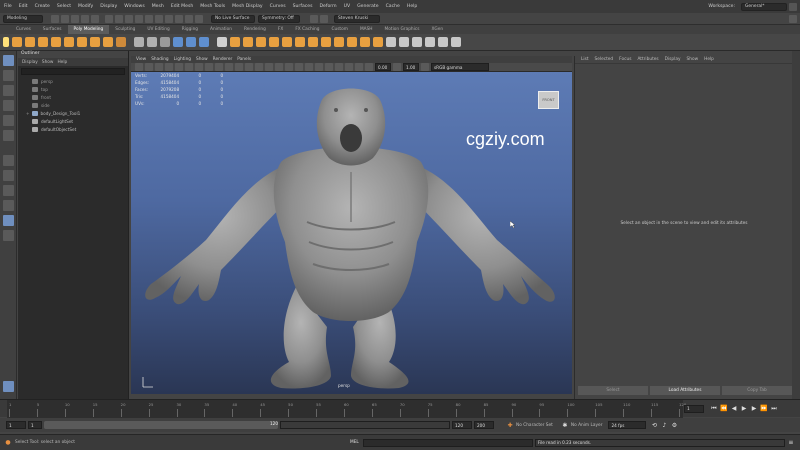 The width and height of the screenshot is (800, 450). I want to click on paint-select-icon, so click(443, 42).